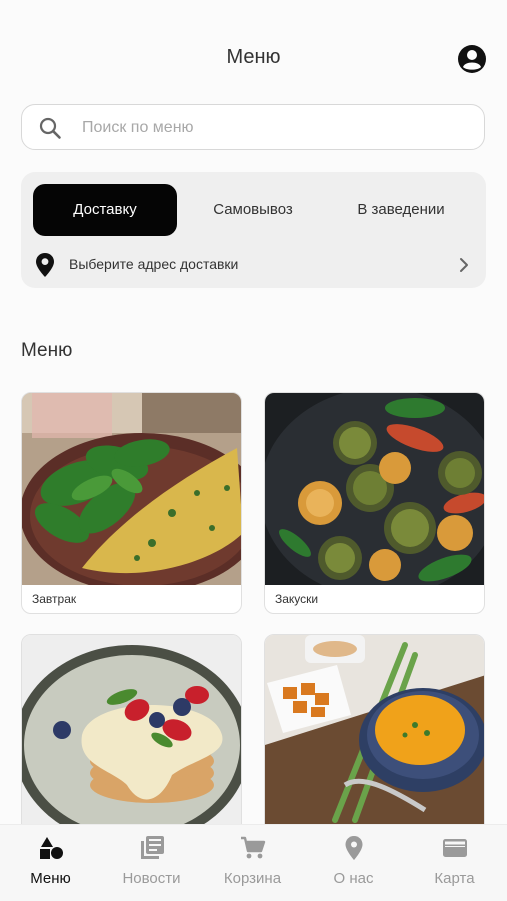 Image resolution: width=507 pixels, height=901 pixels. What do you see at coordinates (54, 599) in the screenshot?
I see `category-label: Завтрак` at bounding box center [54, 599].